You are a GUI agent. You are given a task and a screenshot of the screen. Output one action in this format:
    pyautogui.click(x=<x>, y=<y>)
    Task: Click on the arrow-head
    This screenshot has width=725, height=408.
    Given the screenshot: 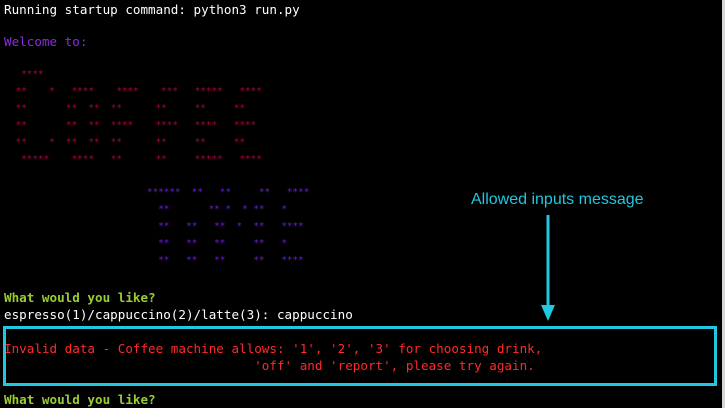 What is the action you would take?
    pyautogui.click(x=548, y=313)
    